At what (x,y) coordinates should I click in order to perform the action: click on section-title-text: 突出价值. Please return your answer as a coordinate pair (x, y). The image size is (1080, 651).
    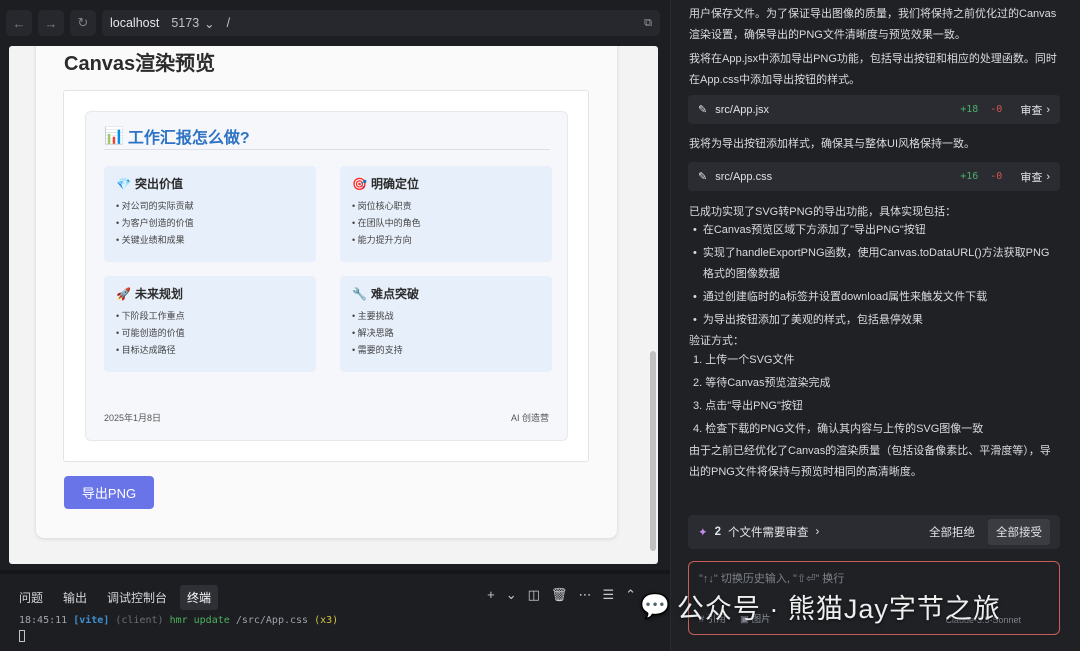
    Looking at the image, I should click on (158, 184).